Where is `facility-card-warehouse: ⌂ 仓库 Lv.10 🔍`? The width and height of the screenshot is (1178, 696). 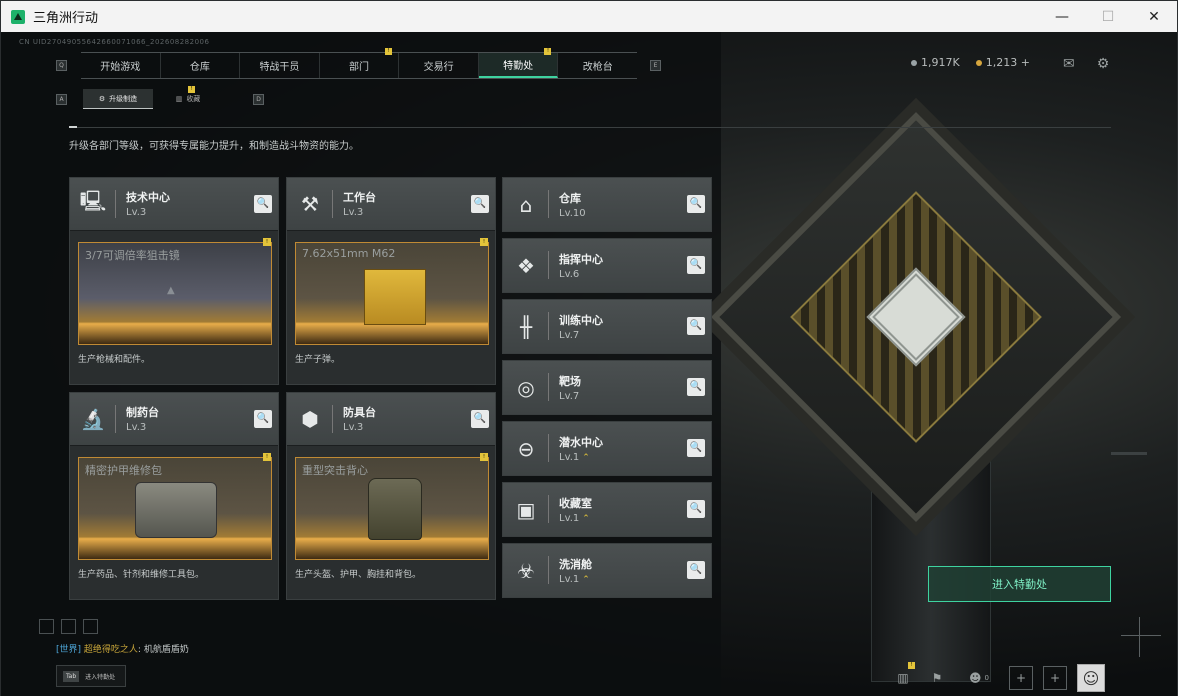 facility-card-warehouse: ⌂ 仓库 Lv.10 🔍 is located at coordinates (607, 204).